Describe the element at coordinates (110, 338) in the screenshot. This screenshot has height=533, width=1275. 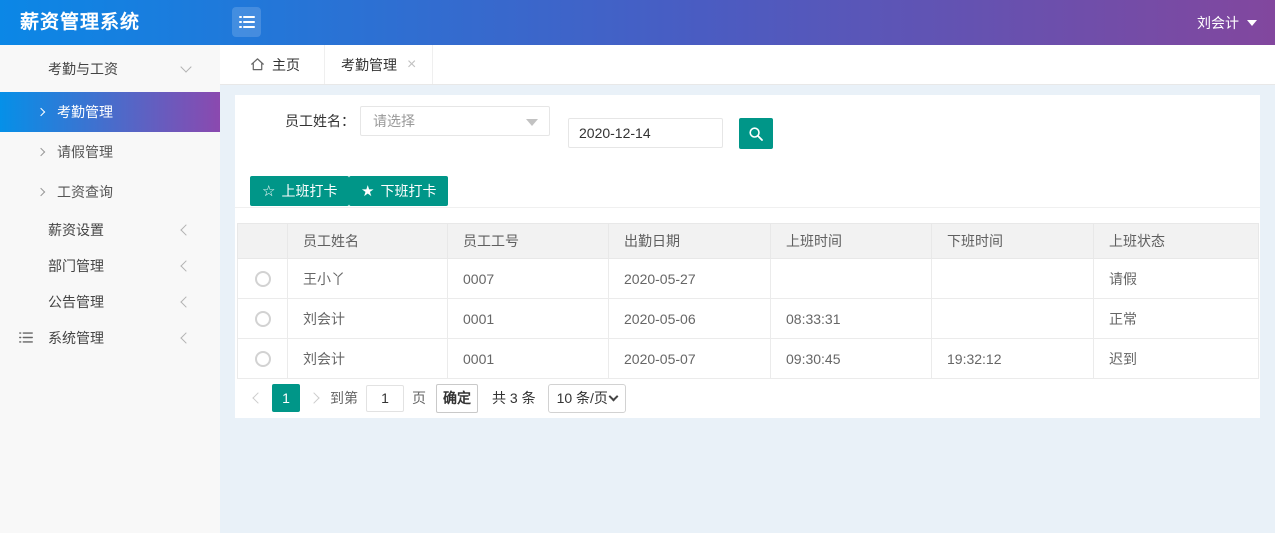
I see `sidebar-top-item: 系统管理` at that location.